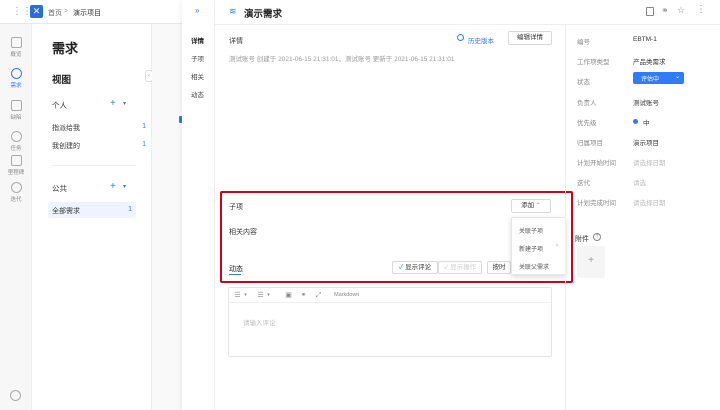  Describe the element at coordinates (530, 38) in the screenshot. I see `edit-details-button: 编辑详情` at that location.